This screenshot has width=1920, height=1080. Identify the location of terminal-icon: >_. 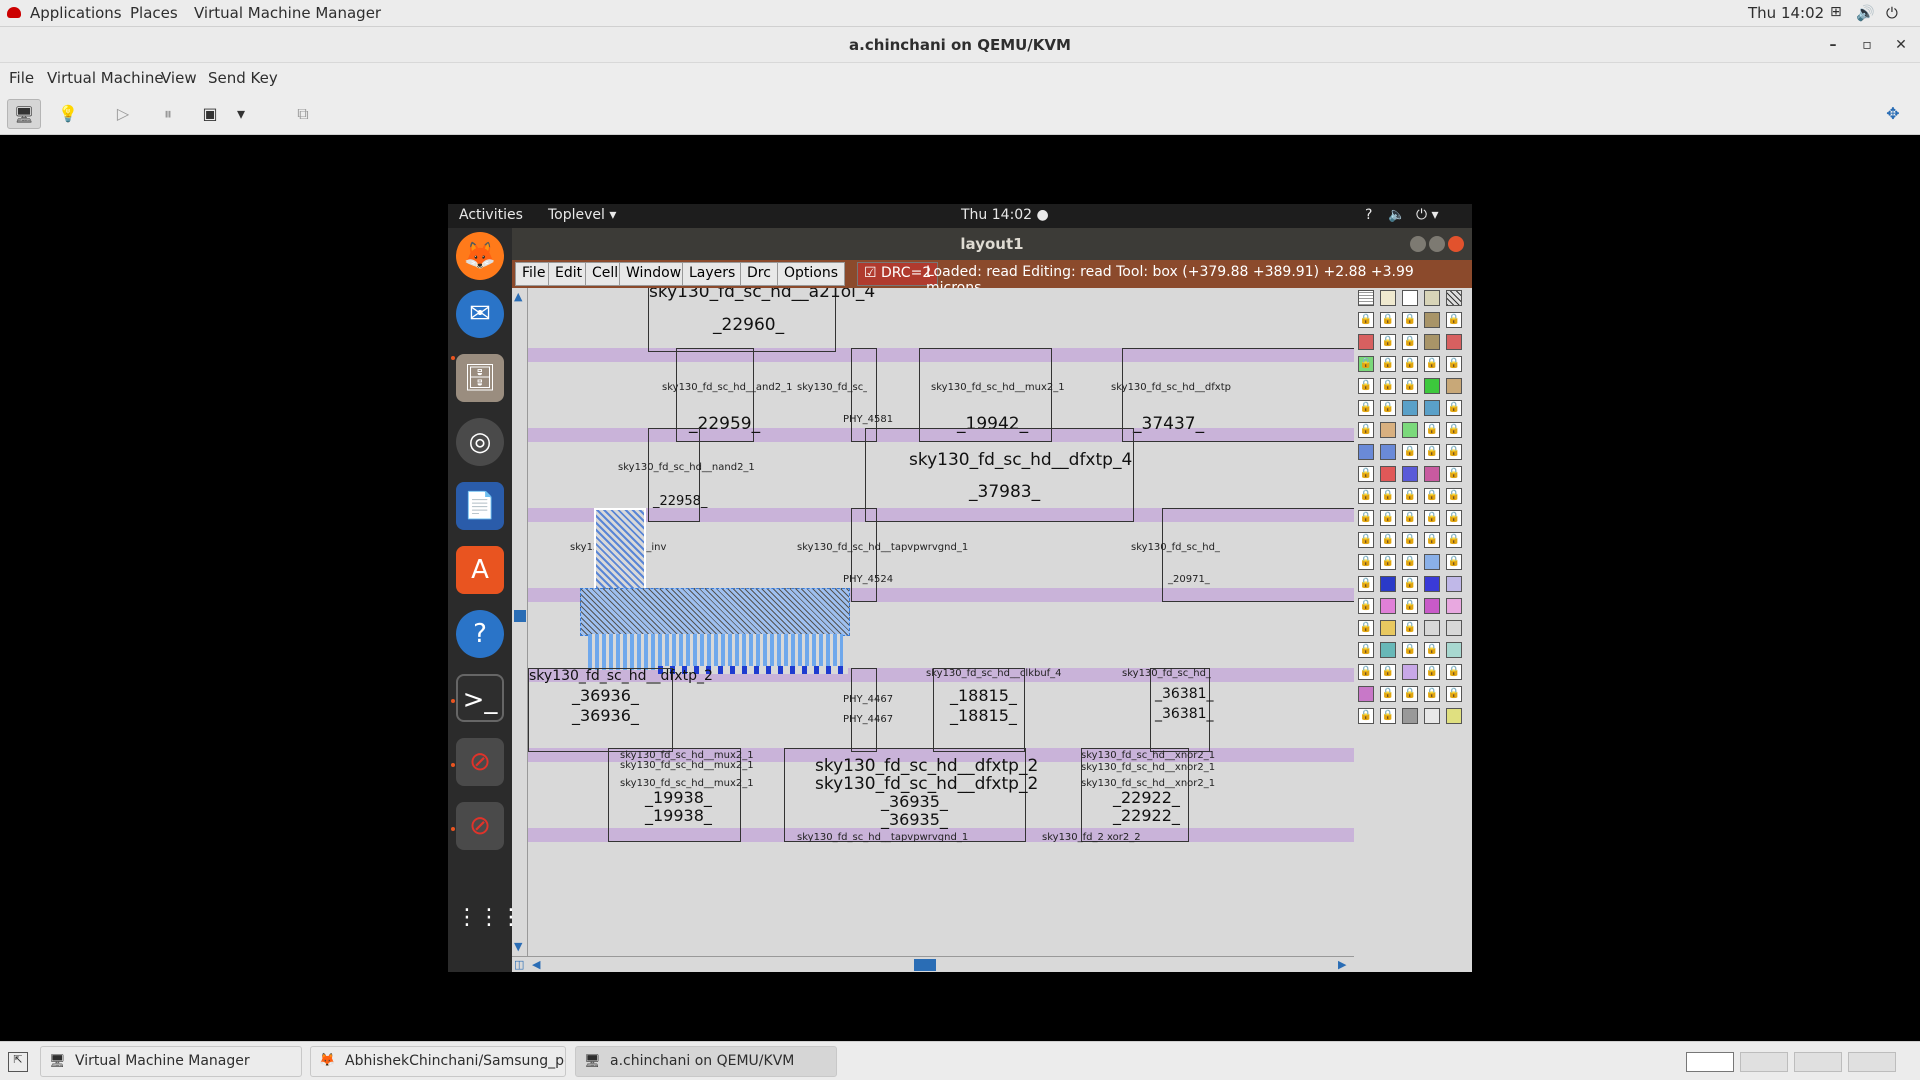
(480, 698).